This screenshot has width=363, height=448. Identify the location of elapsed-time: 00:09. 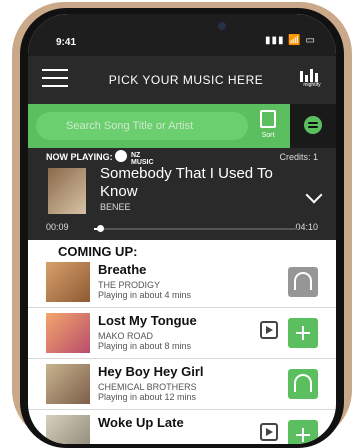
(57, 227).